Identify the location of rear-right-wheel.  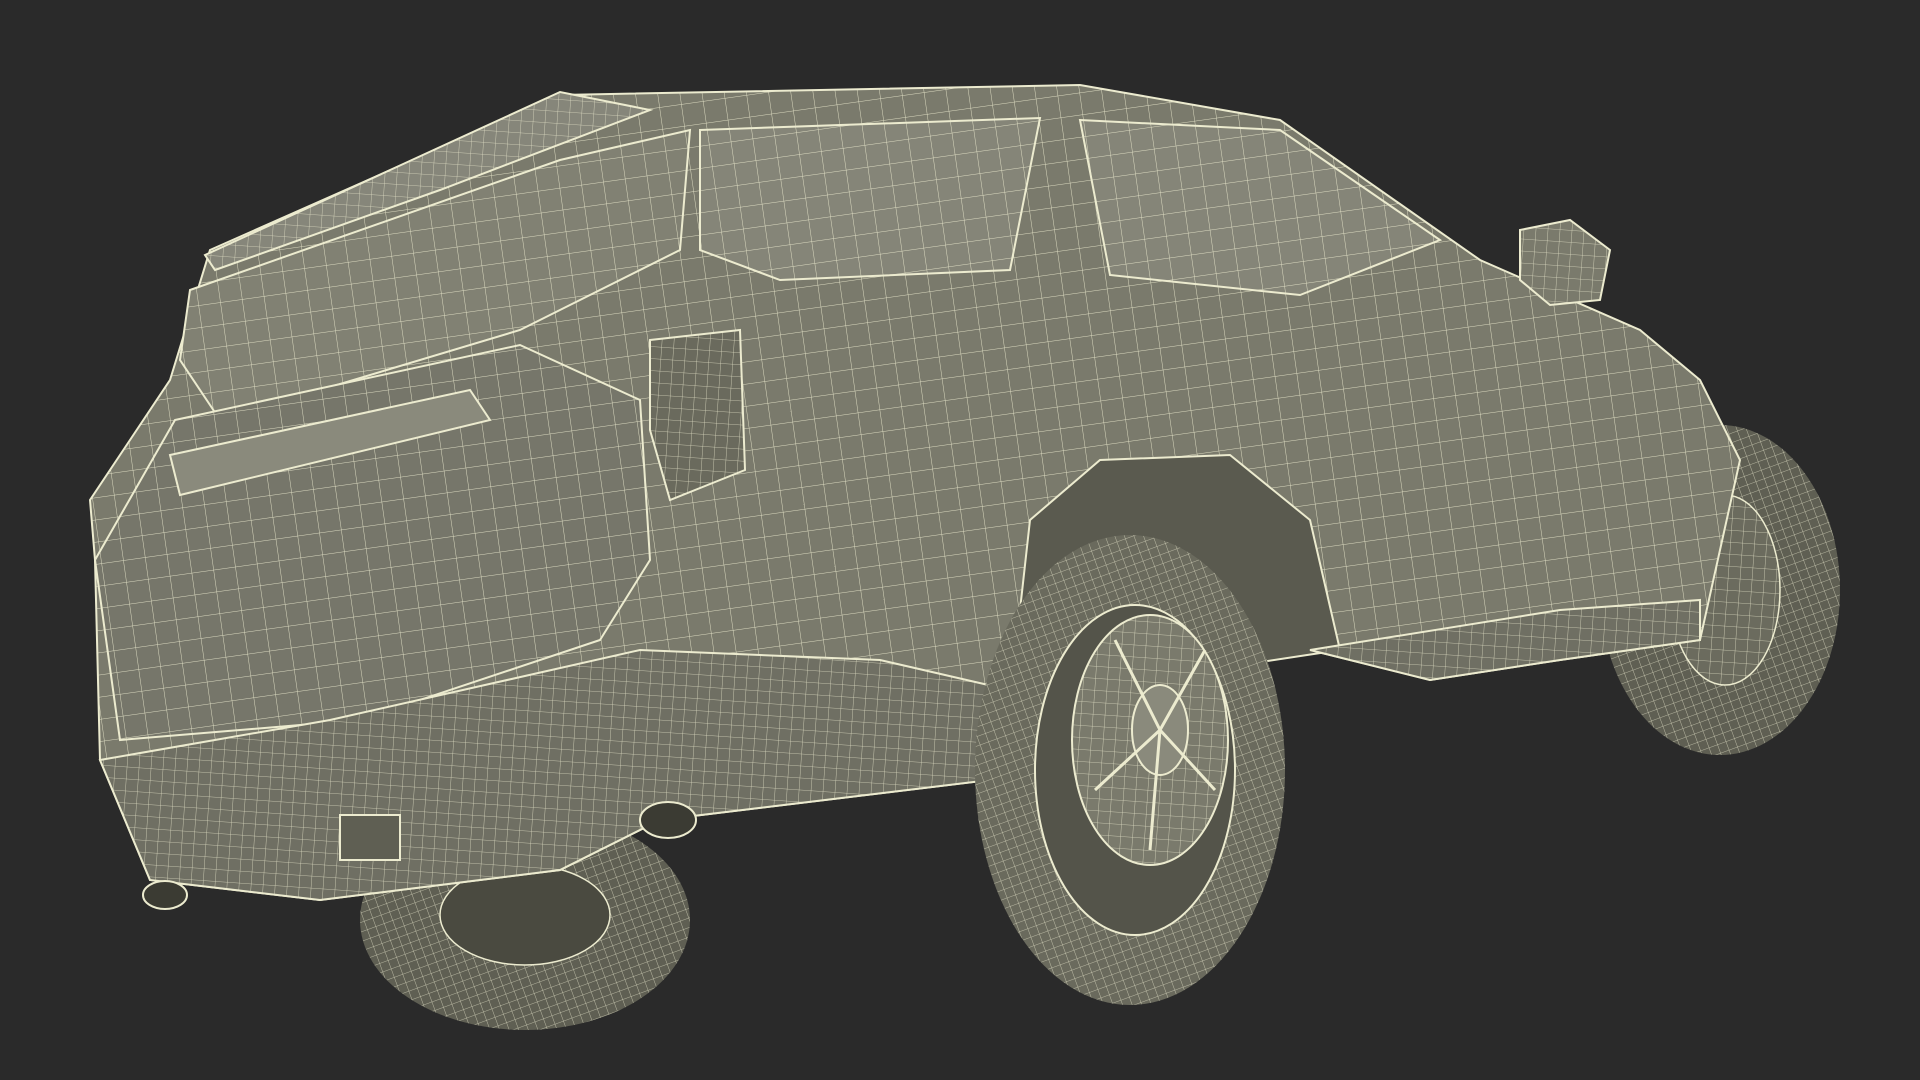
(1130, 770).